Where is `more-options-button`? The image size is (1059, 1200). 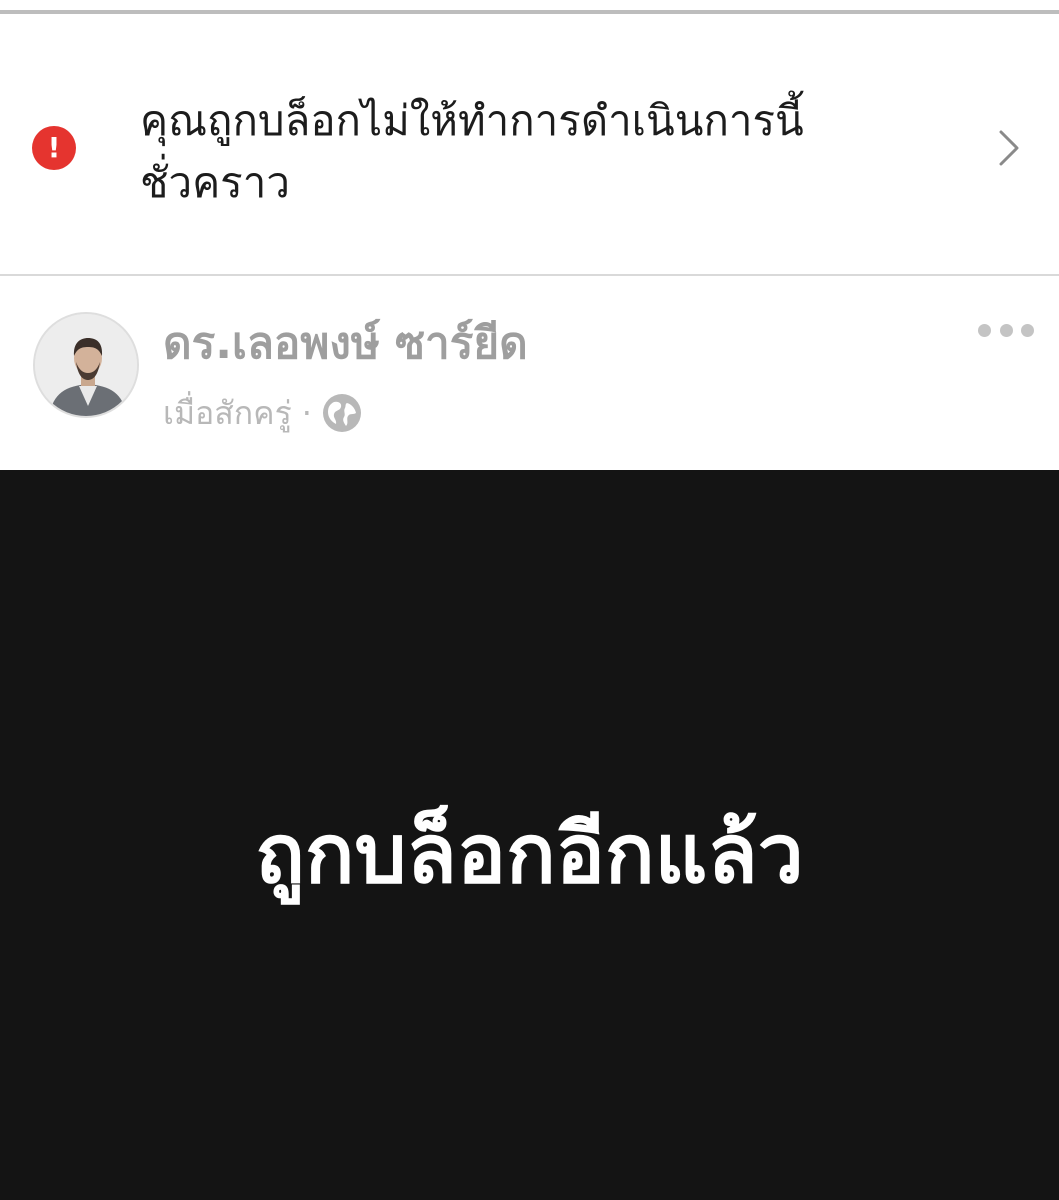 more-options-button is located at coordinates (1006, 330).